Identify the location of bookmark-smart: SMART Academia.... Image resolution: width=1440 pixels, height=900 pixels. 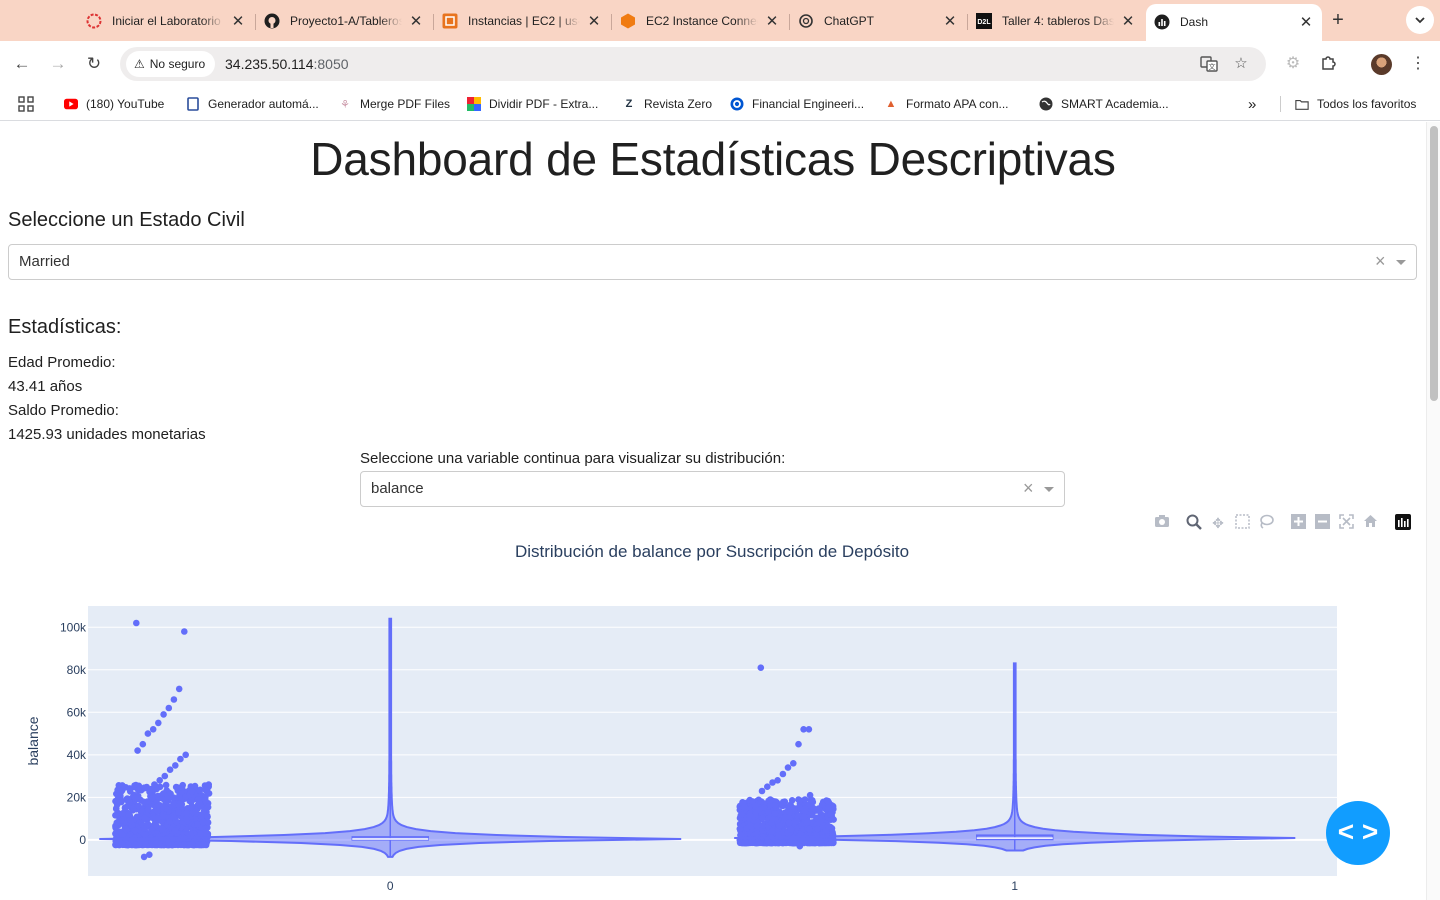
(1104, 104).